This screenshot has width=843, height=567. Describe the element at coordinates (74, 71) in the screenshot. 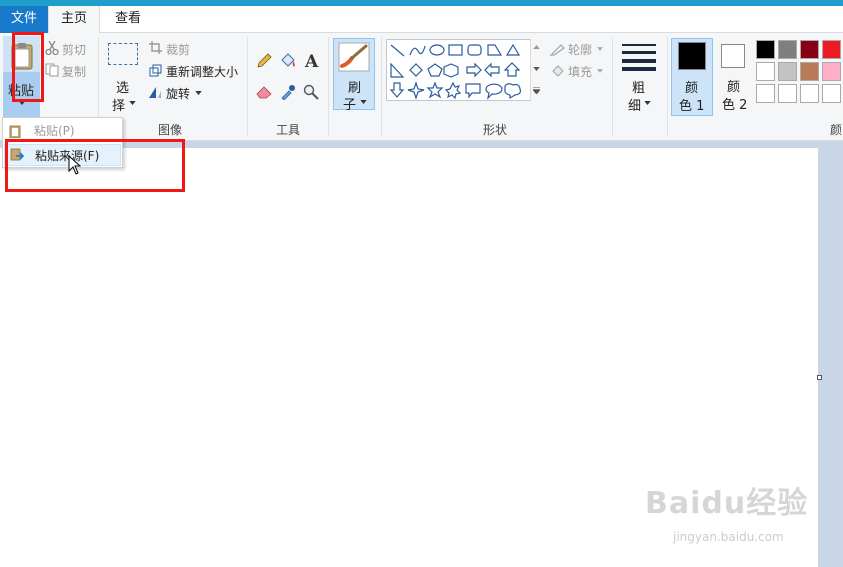

I see `copy-button: 复制` at that location.